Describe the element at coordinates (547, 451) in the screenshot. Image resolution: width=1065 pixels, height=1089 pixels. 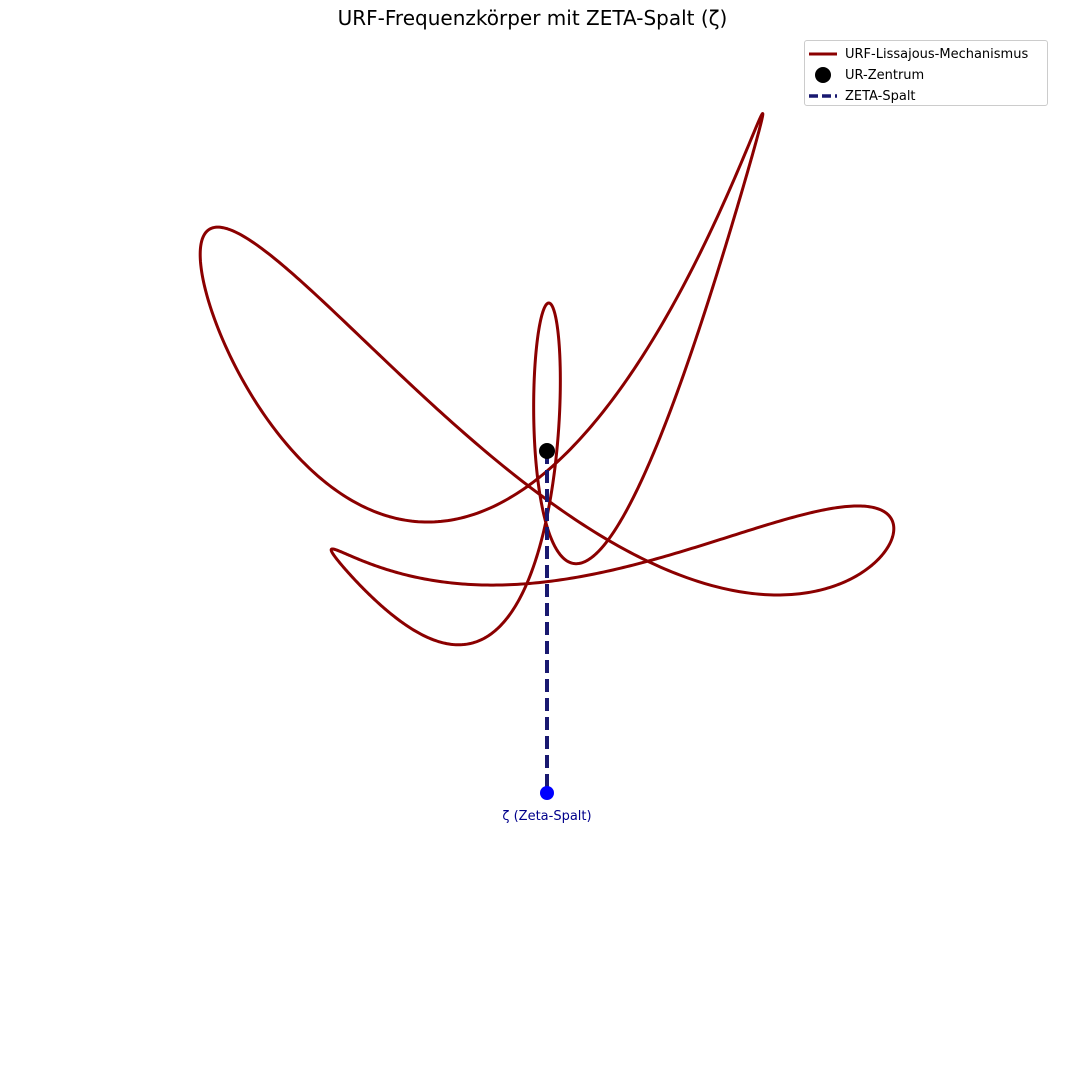
I see `ur-center-point` at that location.